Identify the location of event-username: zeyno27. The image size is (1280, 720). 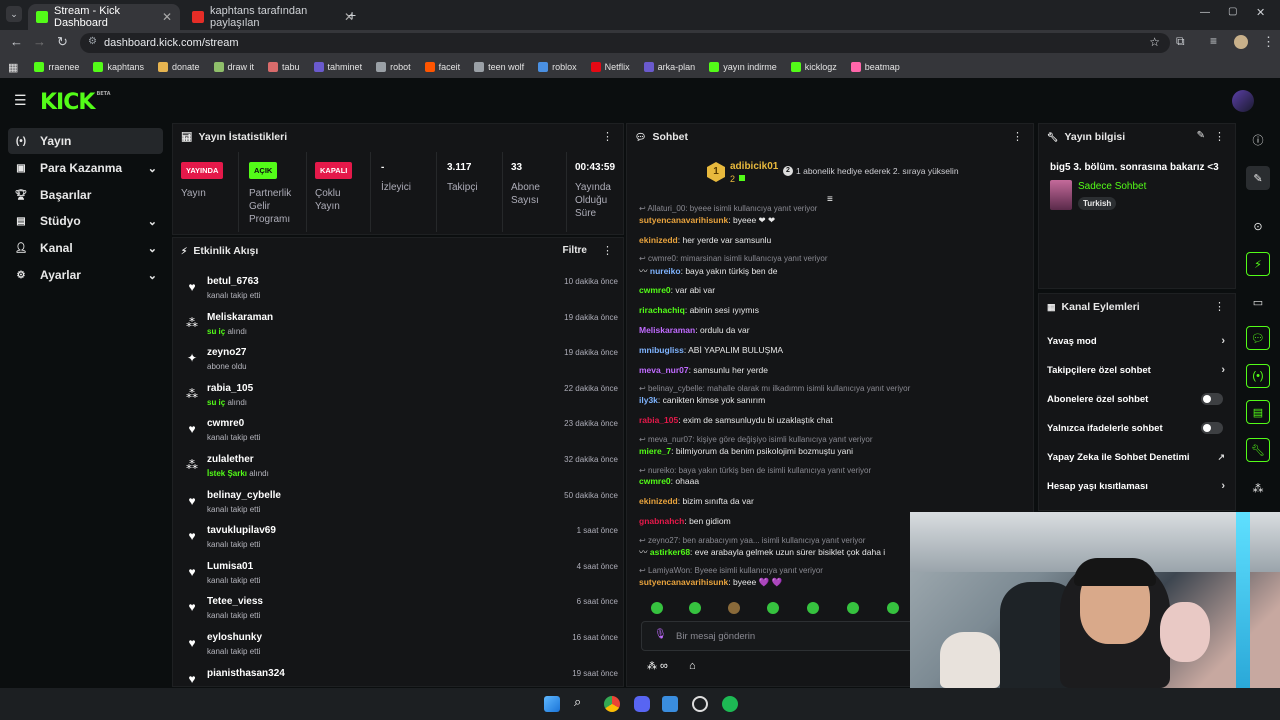
(226, 352).